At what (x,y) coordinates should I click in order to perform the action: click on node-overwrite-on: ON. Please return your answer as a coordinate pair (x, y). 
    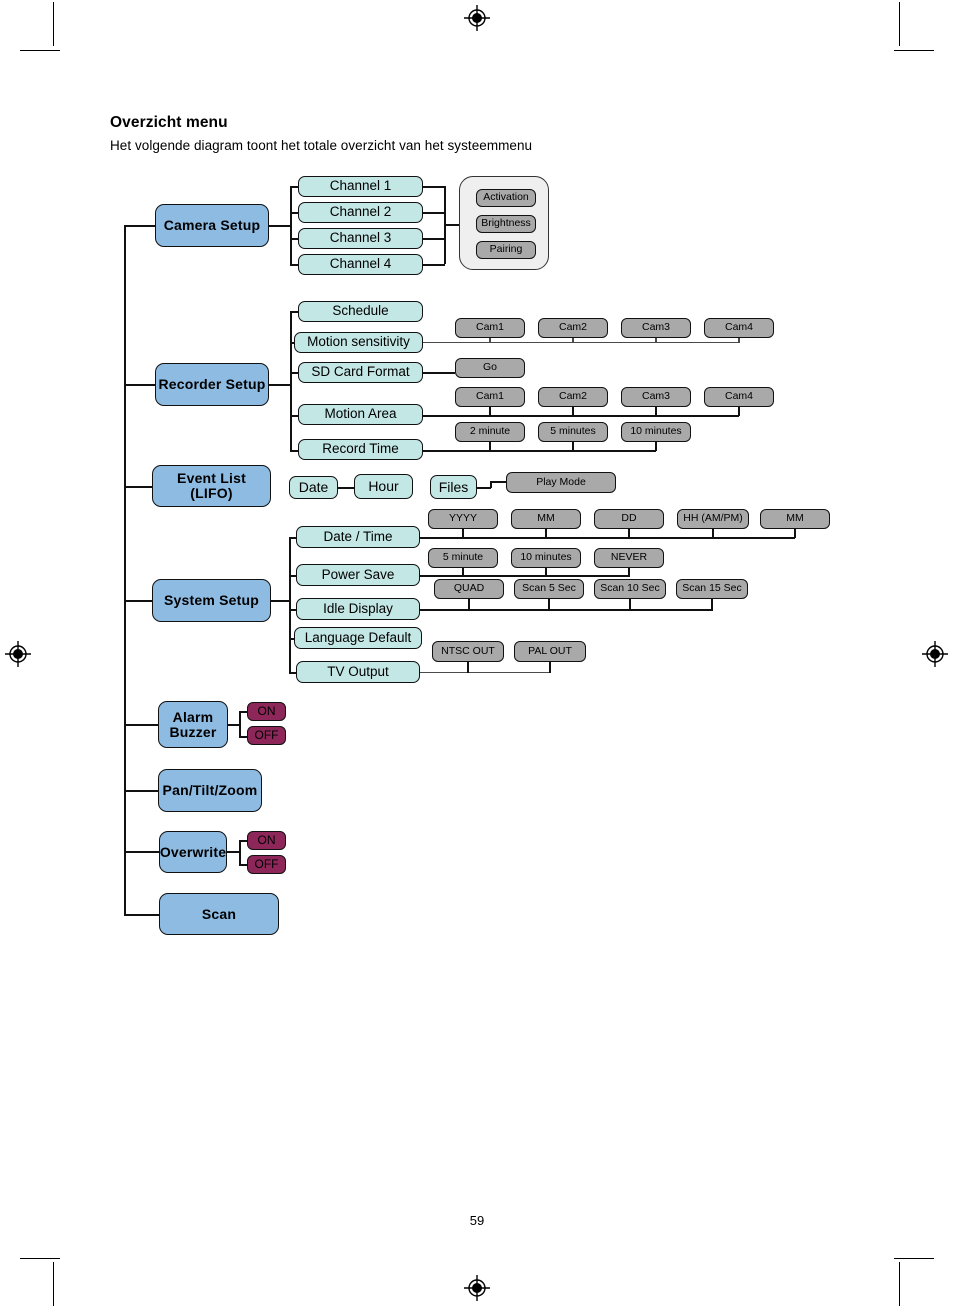
    Looking at the image, I should click on (266, 840).